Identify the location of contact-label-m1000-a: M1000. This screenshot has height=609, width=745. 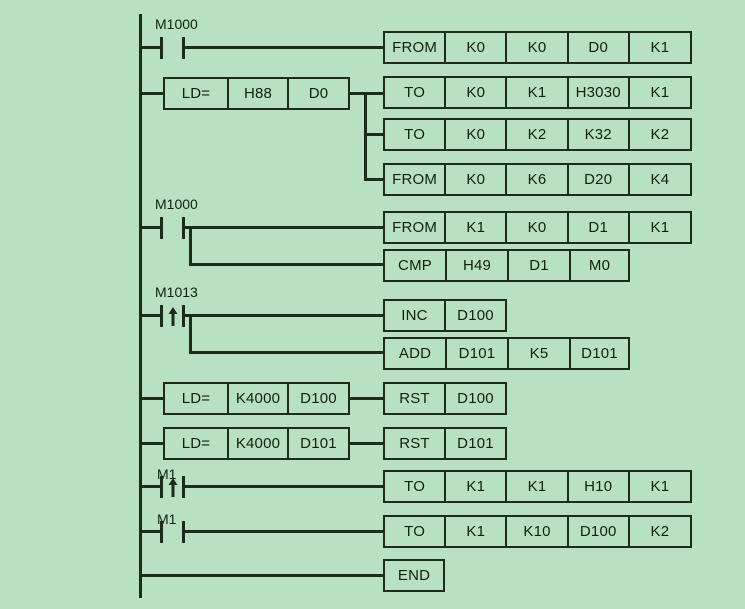
(176, 24).